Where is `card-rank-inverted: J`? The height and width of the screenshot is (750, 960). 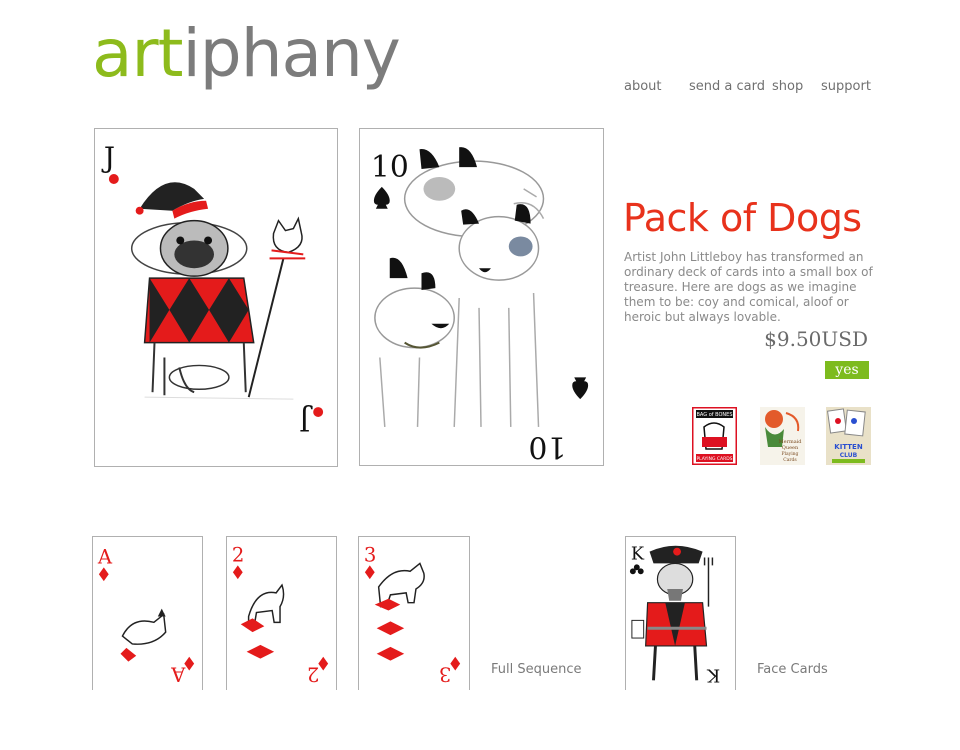
card-rank-inverted: J is located at coordinates (306, 420).